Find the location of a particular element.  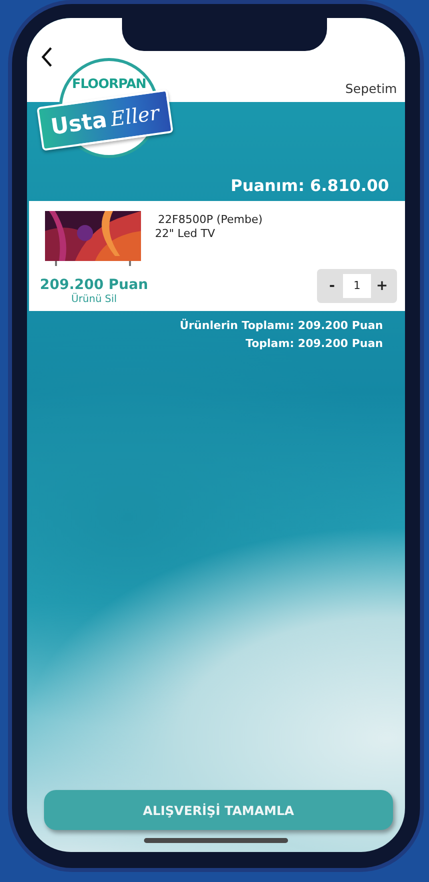

logo-script: Eller is located at coordinates (135, 116).